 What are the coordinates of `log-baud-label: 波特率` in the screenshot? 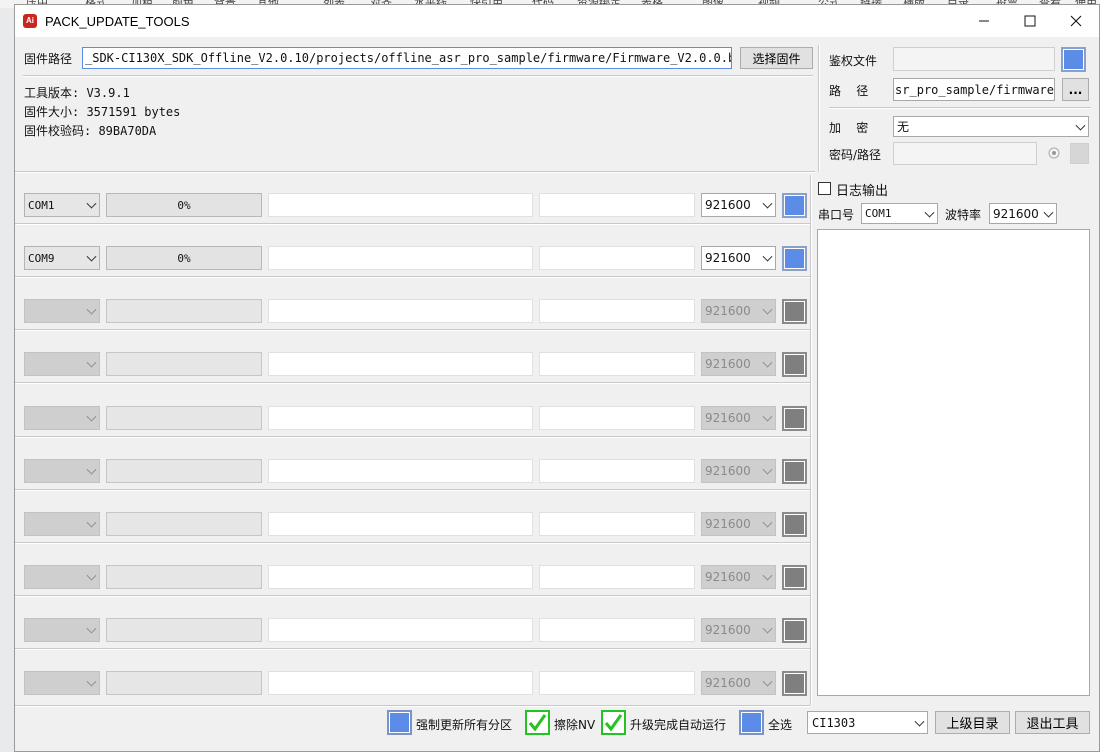 It's located at (963, 215).